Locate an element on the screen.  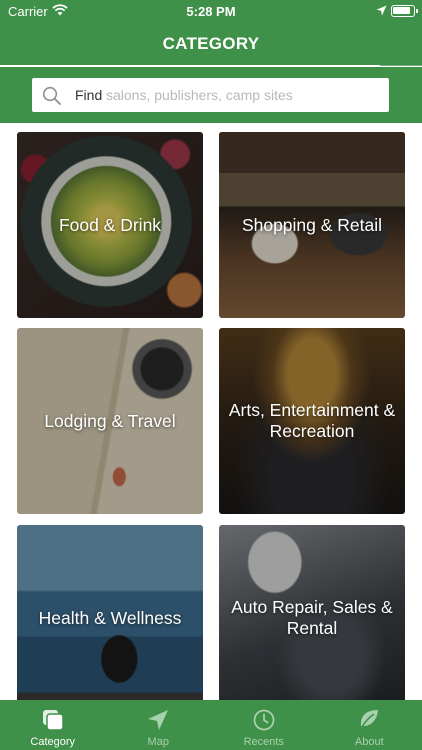
category-label: Shopping & Retail is located at coordinates (312, 224).